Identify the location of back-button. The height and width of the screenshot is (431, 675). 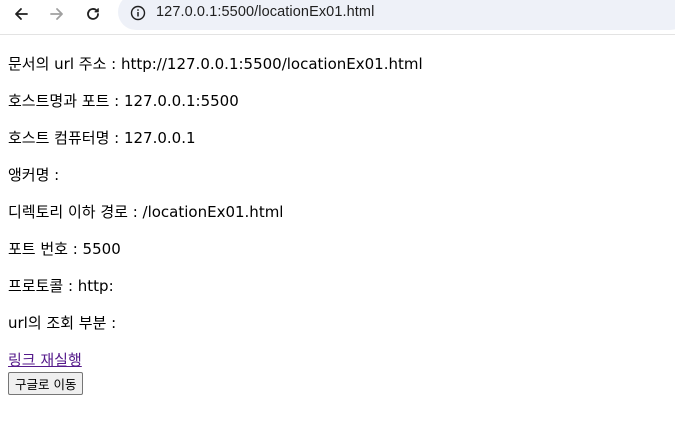
(21, 16).